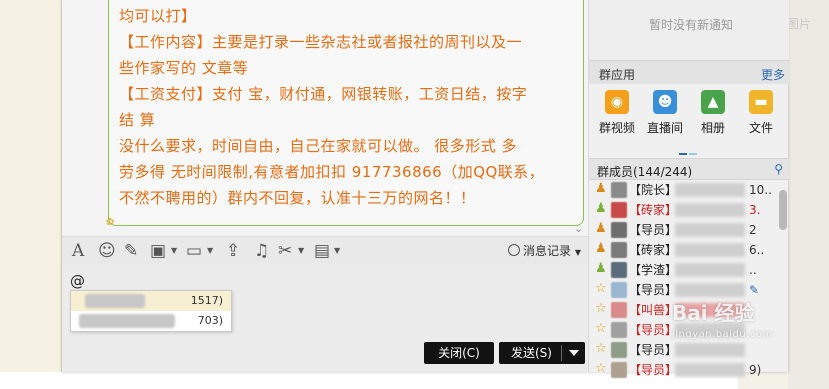 This screenshot has height=389, width=829. I want to click on message-history-button: 消息记录 ▼, so click(544, 250).